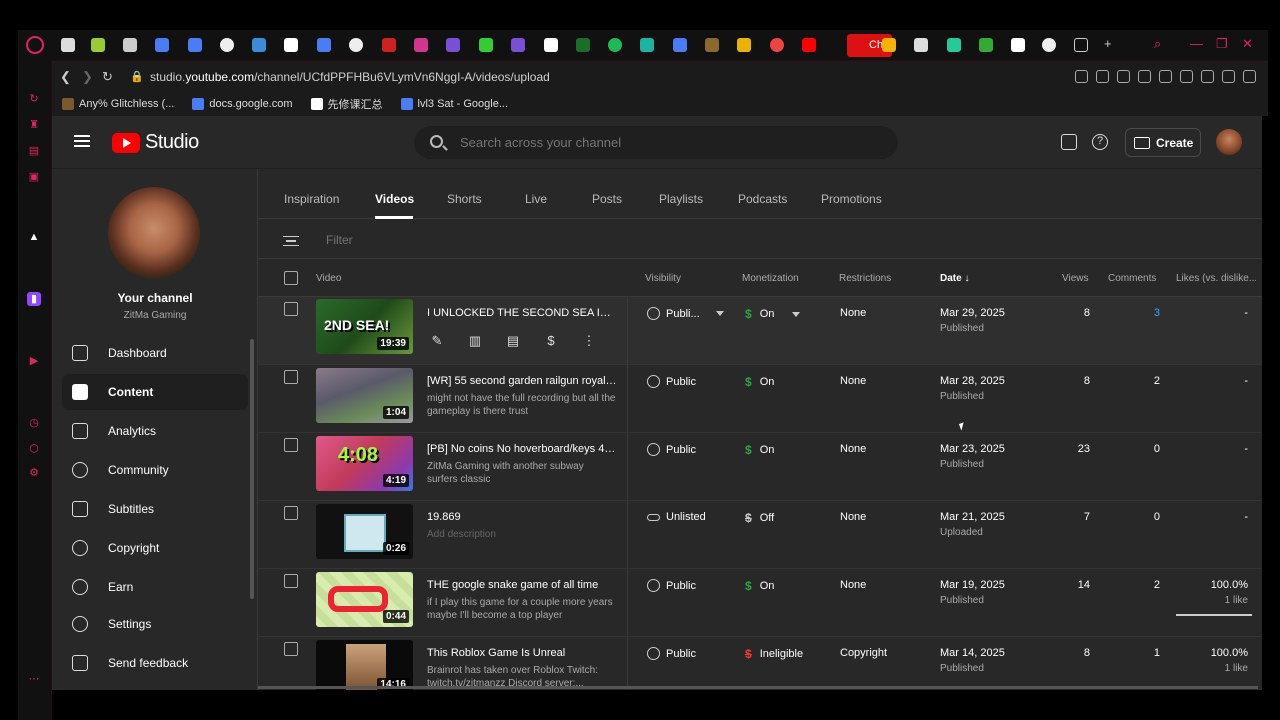 The width and height of the screenshot is (1280, 720). I want to click on select-all-checkbox, so click(291, 278).